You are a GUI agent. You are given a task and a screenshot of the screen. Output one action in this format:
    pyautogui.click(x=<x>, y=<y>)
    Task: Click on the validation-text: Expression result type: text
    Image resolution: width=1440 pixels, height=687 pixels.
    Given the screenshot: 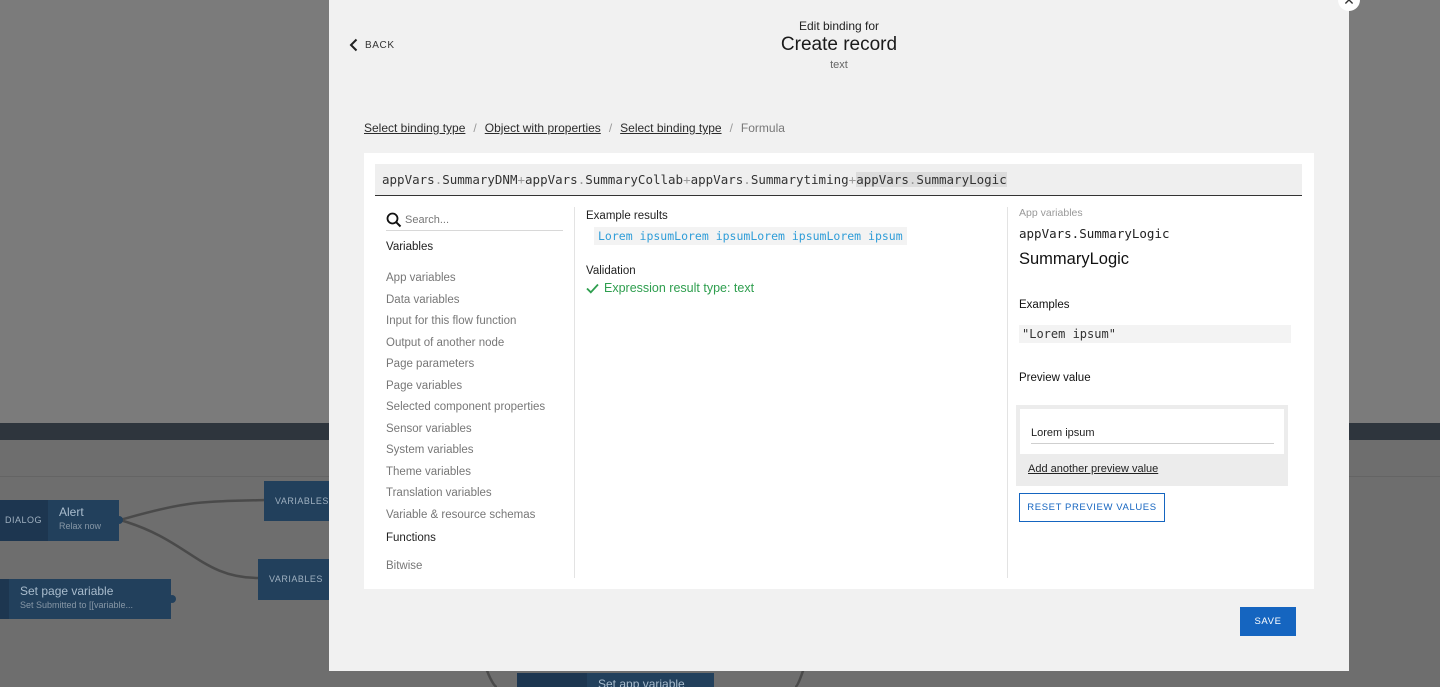 What is the action you would take?
    pyautogui.click(x=679, y=288)
    